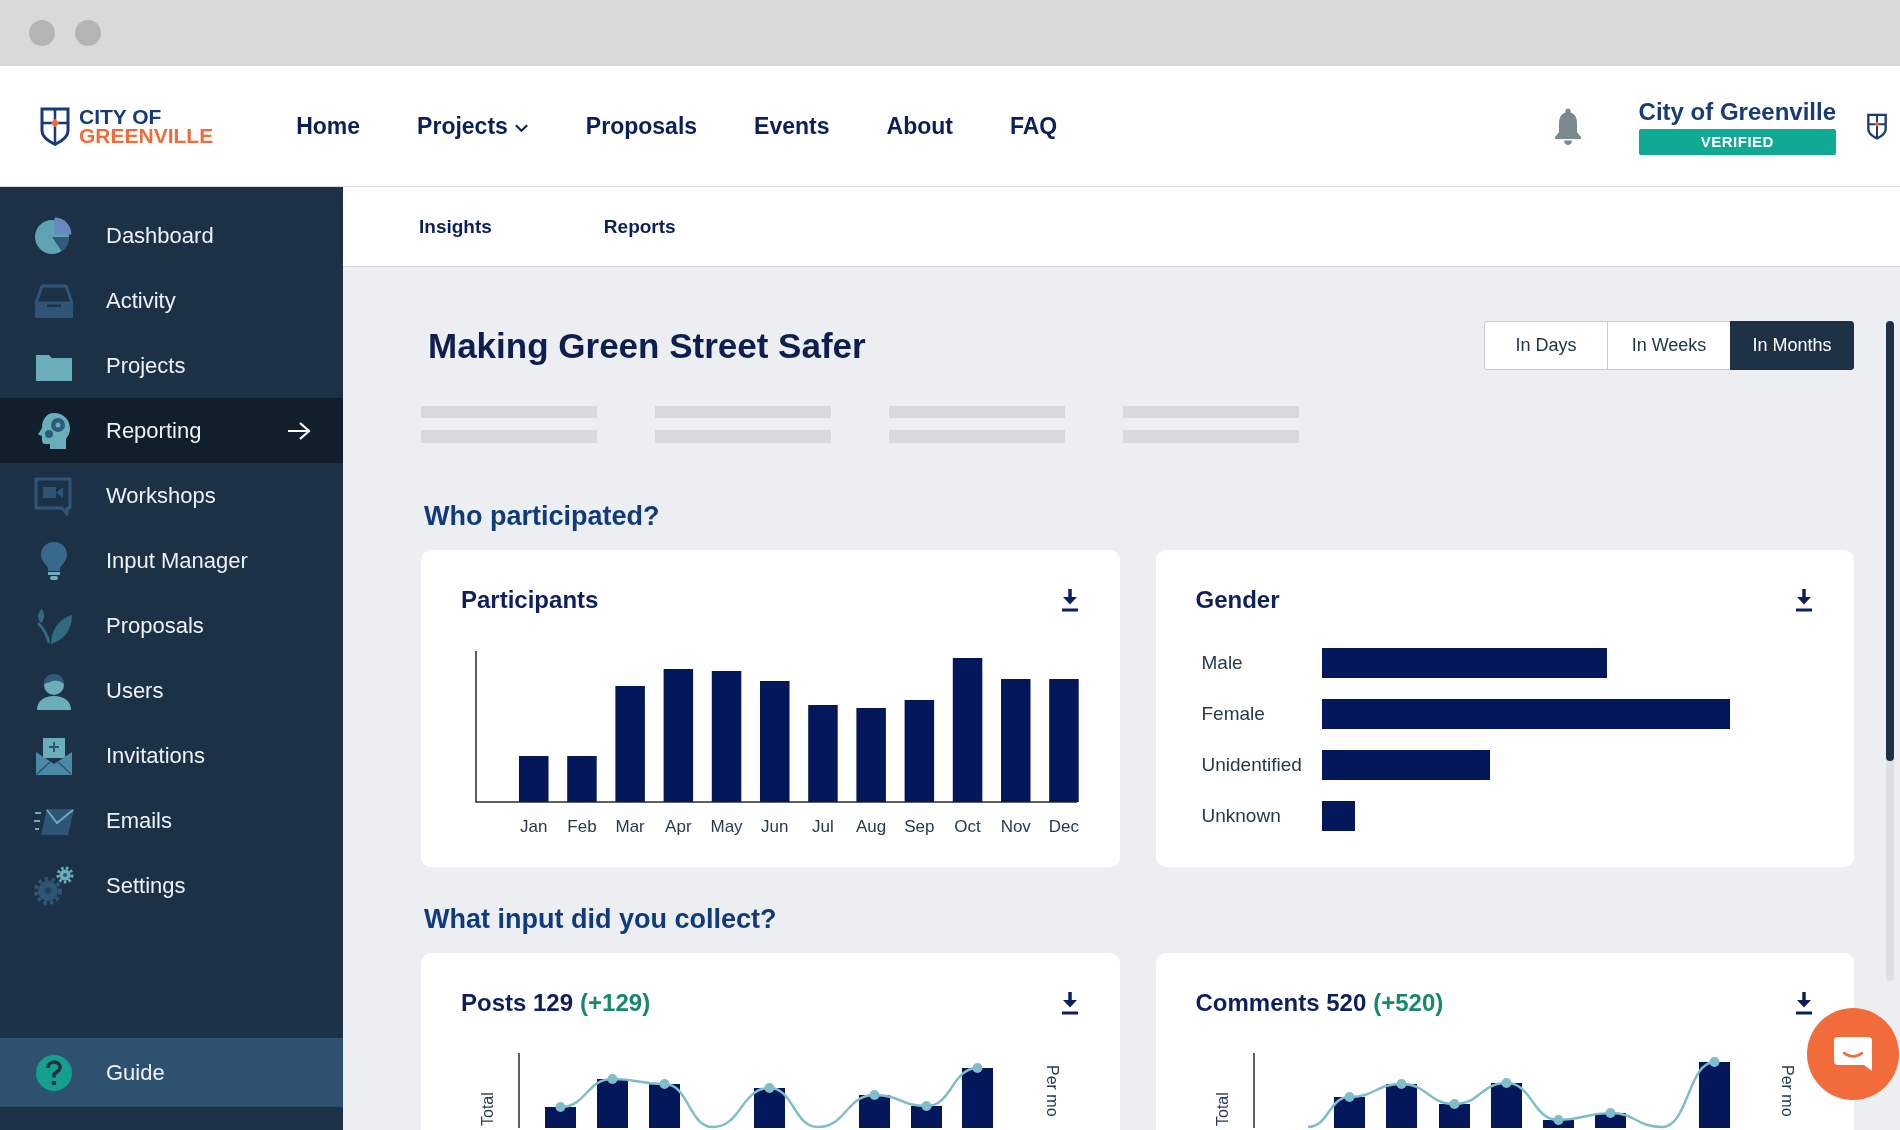 This screenshot has height=1130, width=1900. I want to click on sidebar-item: Reporting, so click(171, 430).